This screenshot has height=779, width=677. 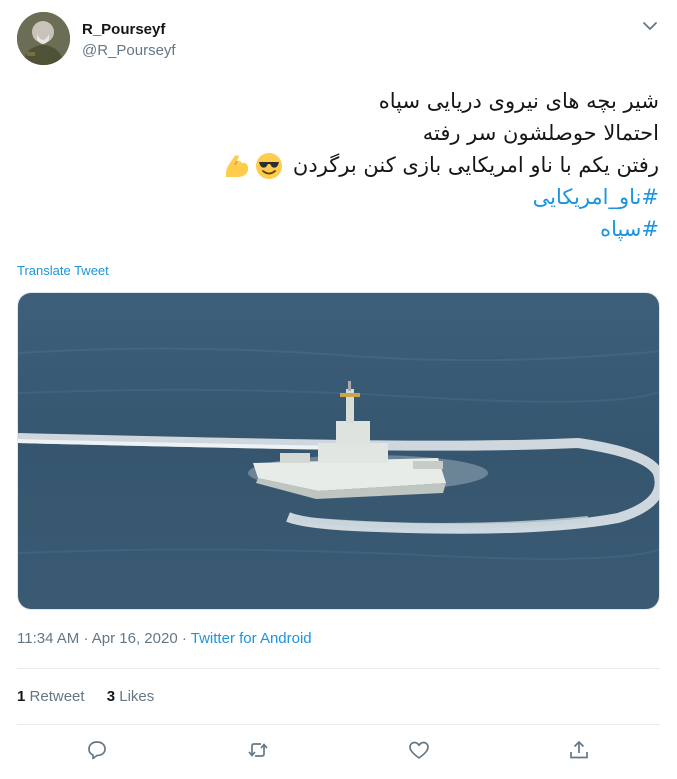 What do you see at coordinates (540, 133) in the screenshot?
I see `tweet-line: احتمالا حوصلشون سر رفته` at bounding box center [540, 133].